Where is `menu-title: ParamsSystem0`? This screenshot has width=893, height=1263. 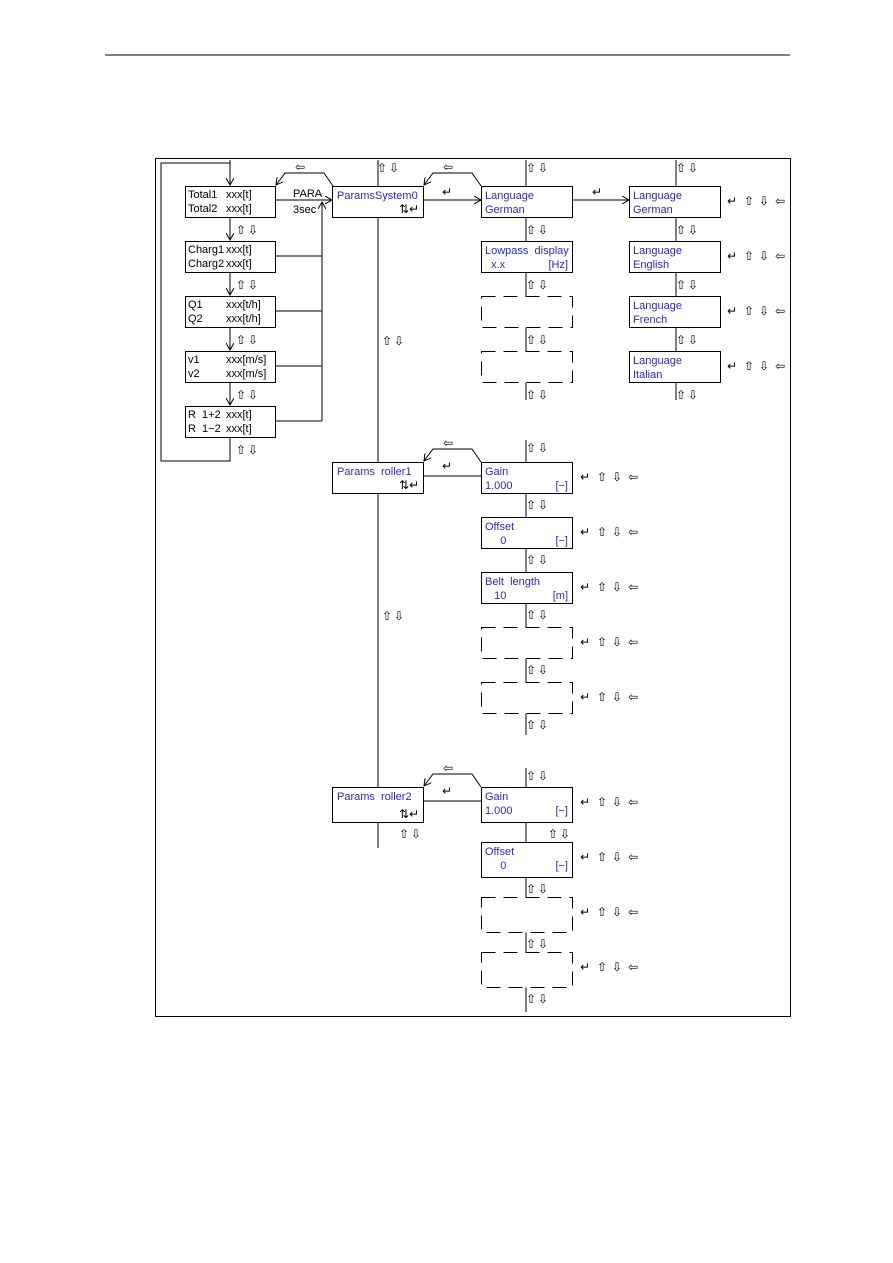
menu-title: ParamsSystem0 is located at coordinates (377, 196).